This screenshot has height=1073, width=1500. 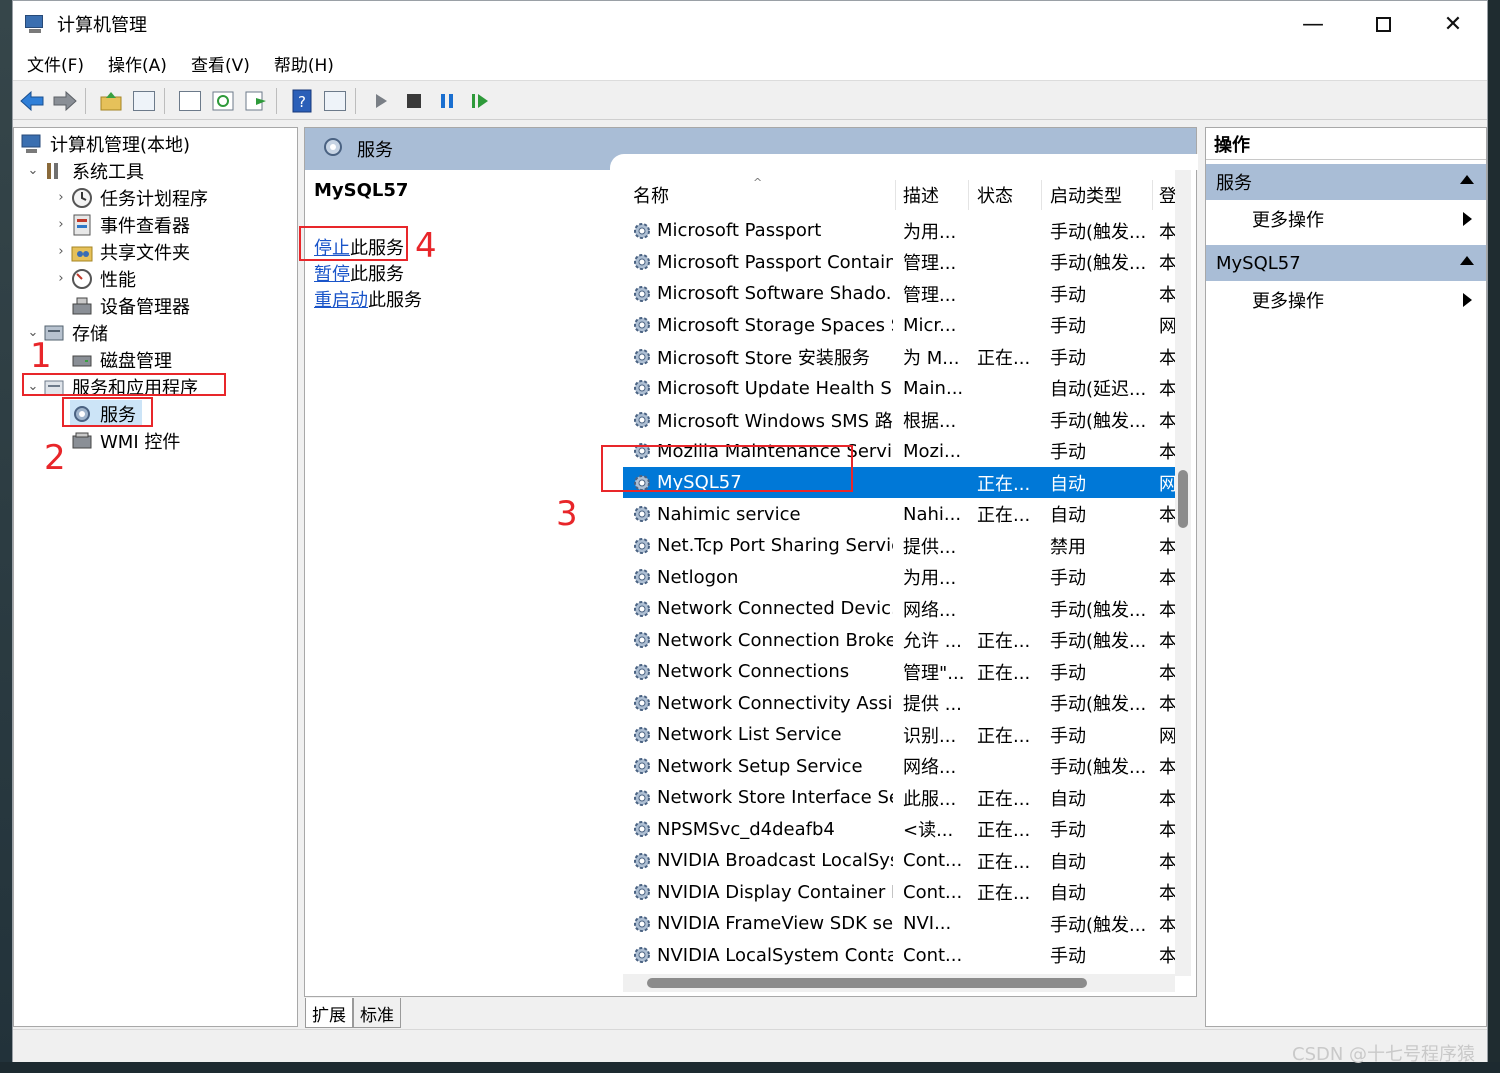 What do you see at coordinates (899, 955) in the screenshot?
I see `service-row: NVIDIA LocalSystem Conta... Cont... 手动 本` at bounding box center [899, 955].